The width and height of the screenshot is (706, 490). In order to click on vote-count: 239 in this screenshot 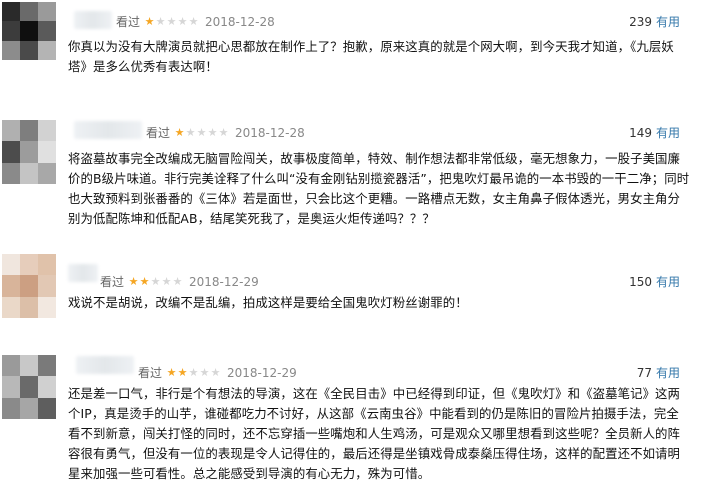, I will do `click(640, 22)`.